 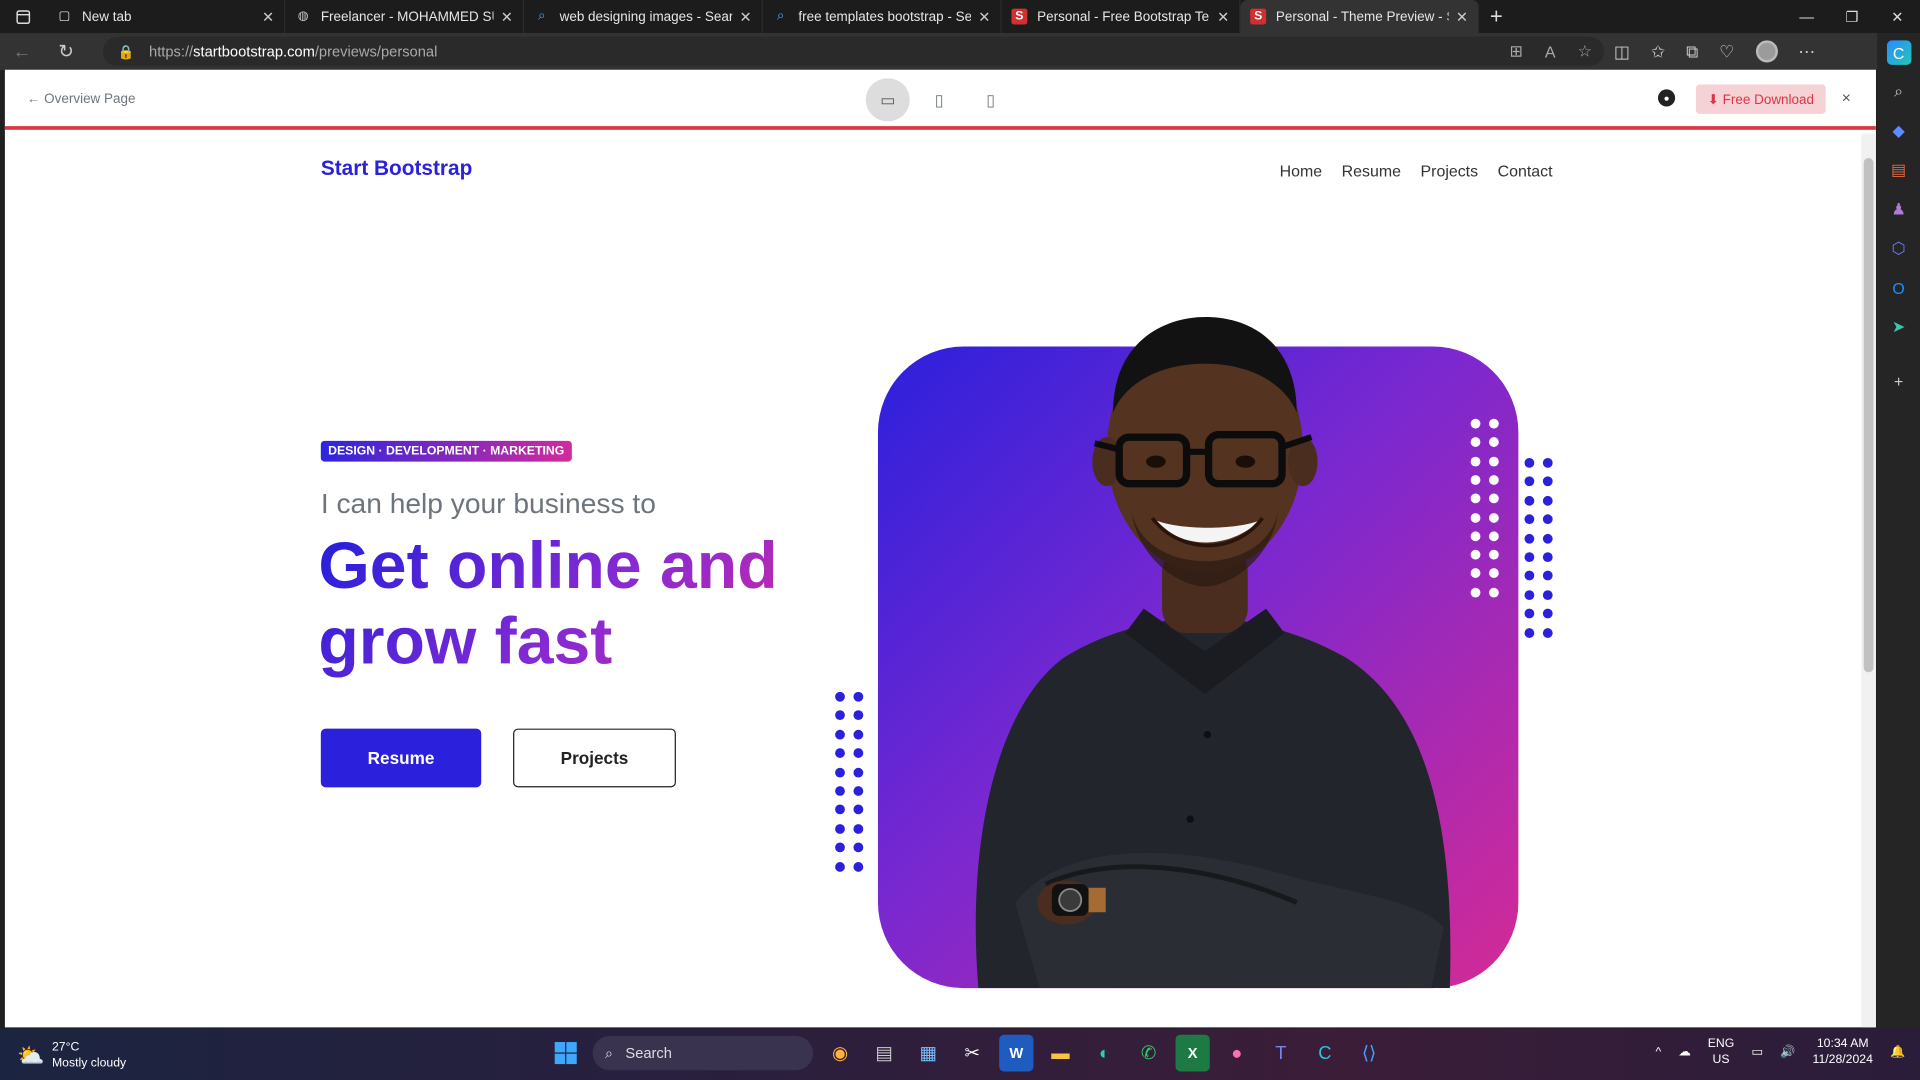 I want to click on browser-essentials-icon: ♡, so click(x=1726, y=51).